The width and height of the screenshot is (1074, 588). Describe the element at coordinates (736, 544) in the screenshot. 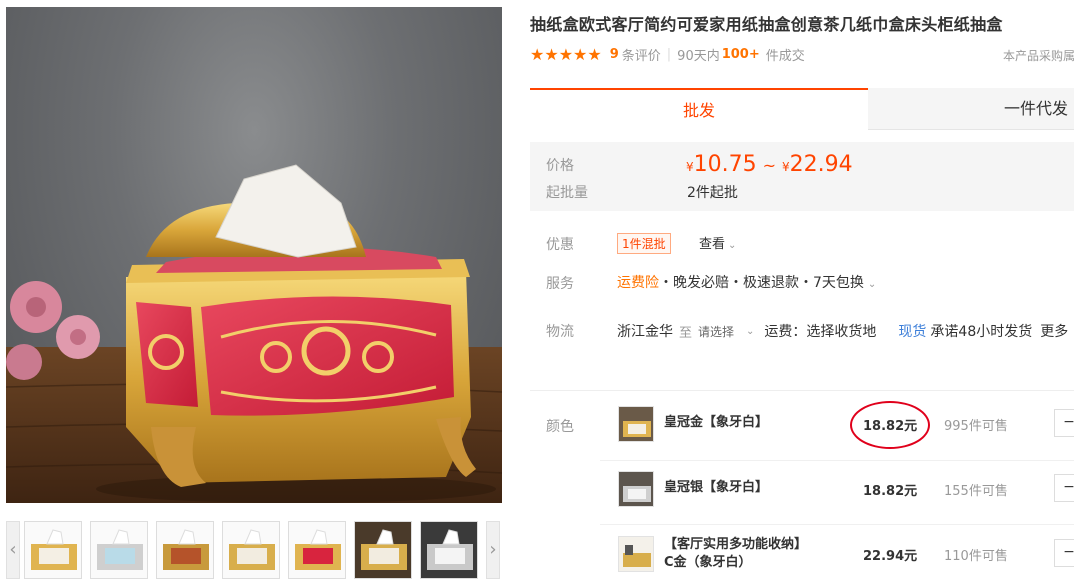

I see `sku-3-name-line1: 【客厅实用多功能收纳】` at that location.